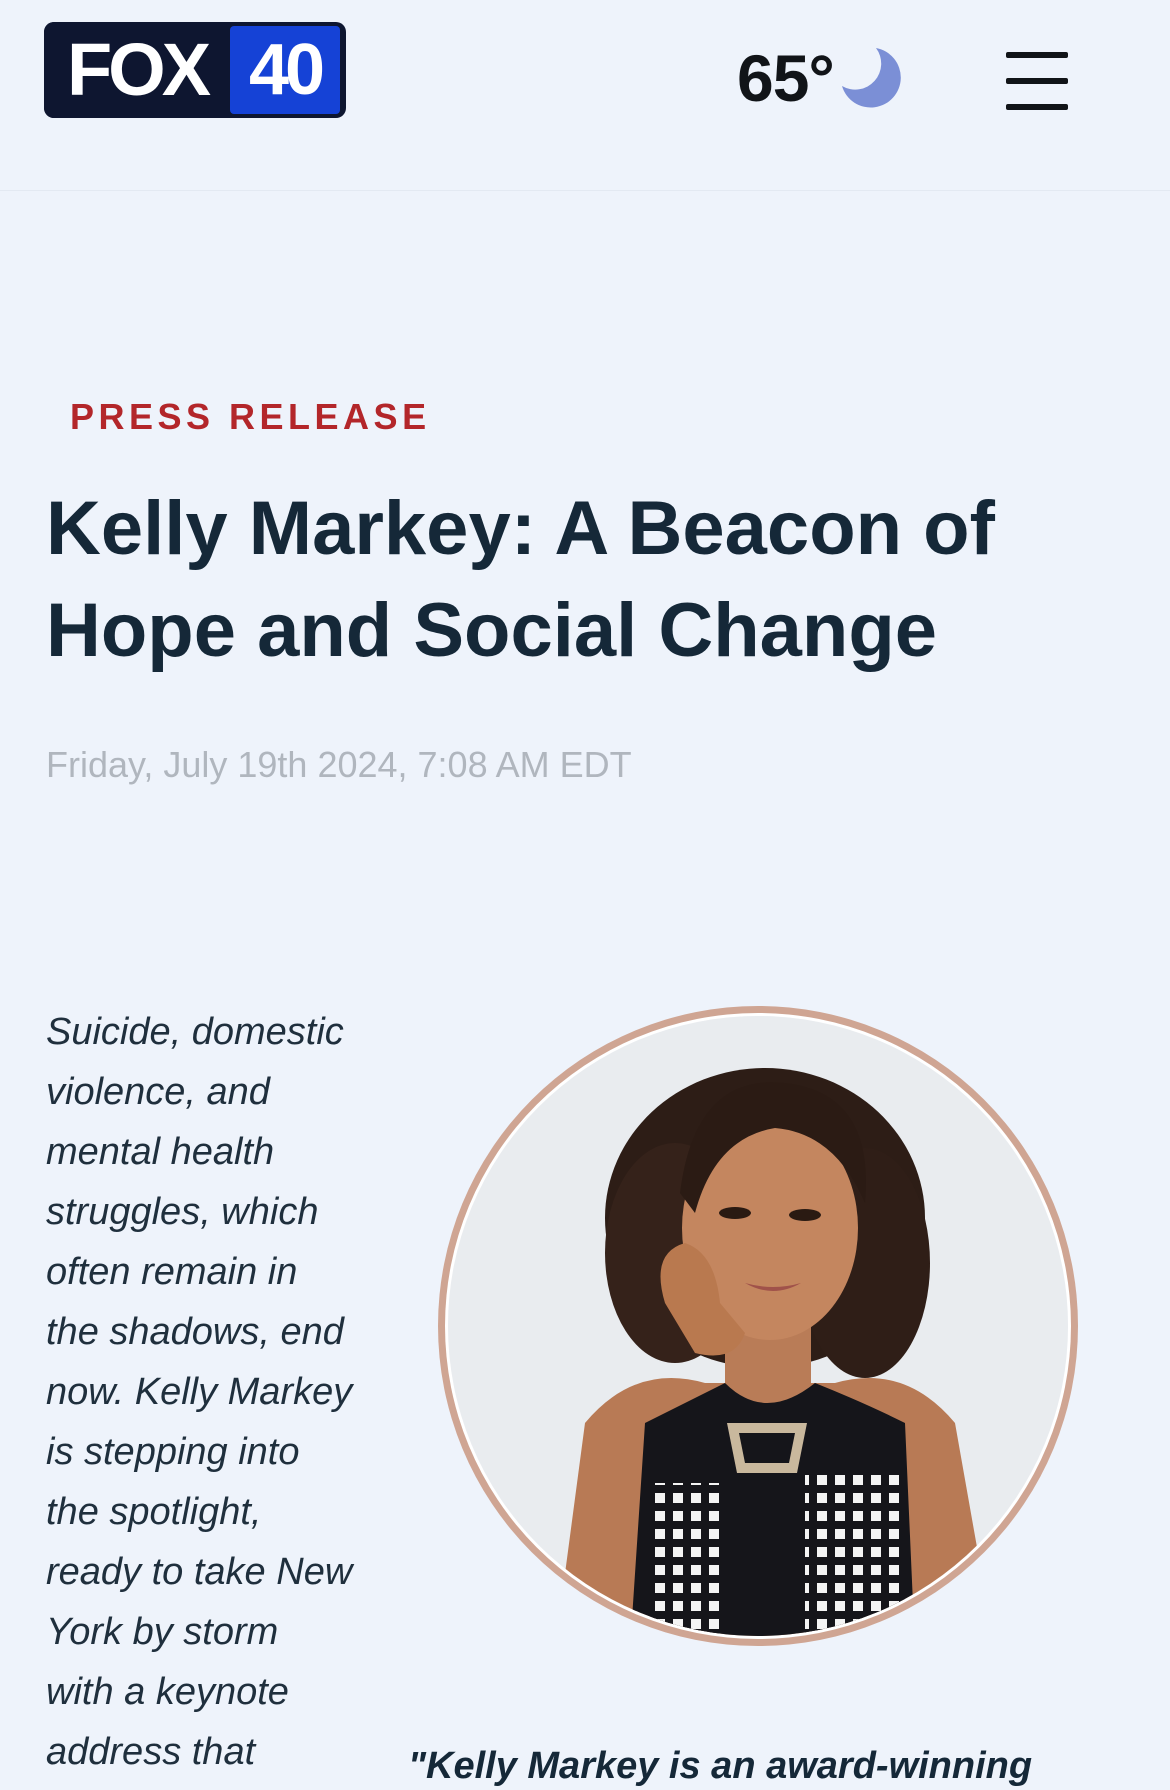 This screenshot has height=1790, width=1170. Describe the element at coordinates (137, 70) in the screenshot. I see `logo-brand: FOX` at that location.